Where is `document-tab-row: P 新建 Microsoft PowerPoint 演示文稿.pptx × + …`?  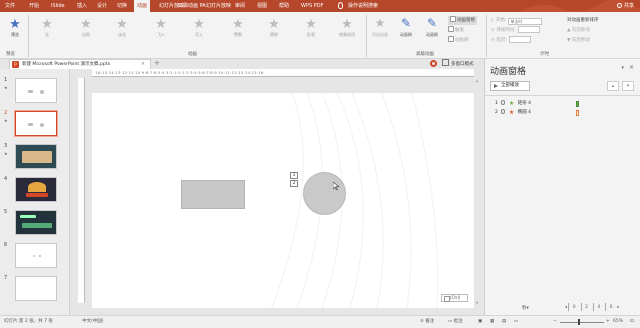 document-tab-row: P 新建 Microsoft PowerPoint 演示文稿.pptx × + … is located at coordinates (242, 64).